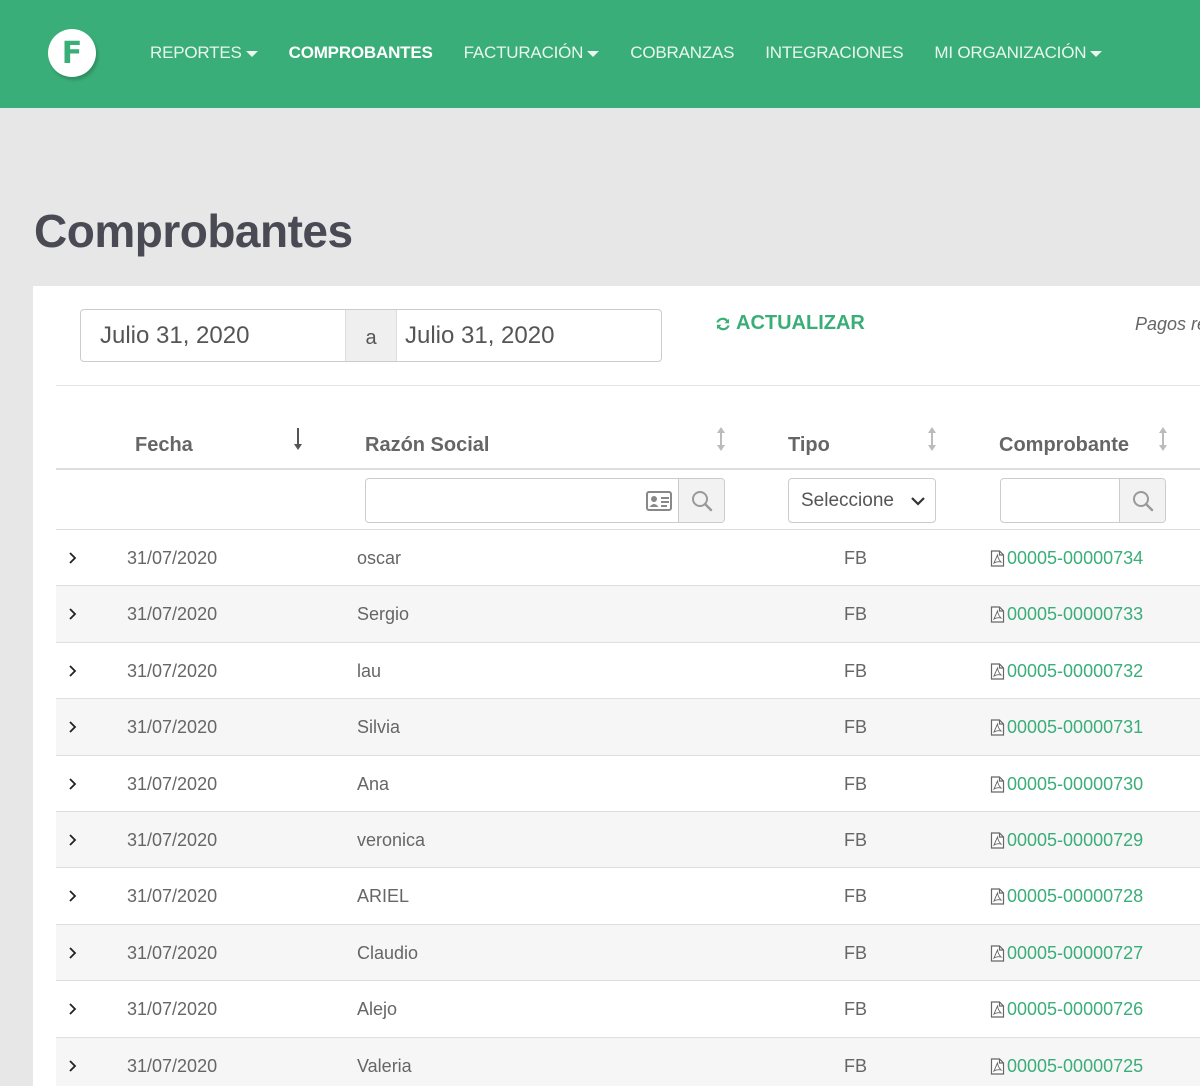 The height and width of the screenshot is (1086, 1200). What do you see at coordinates (384, 1065) in the screenshot?
I see `cell-razon-social: Valeria` at bounding box center [384, 1065].